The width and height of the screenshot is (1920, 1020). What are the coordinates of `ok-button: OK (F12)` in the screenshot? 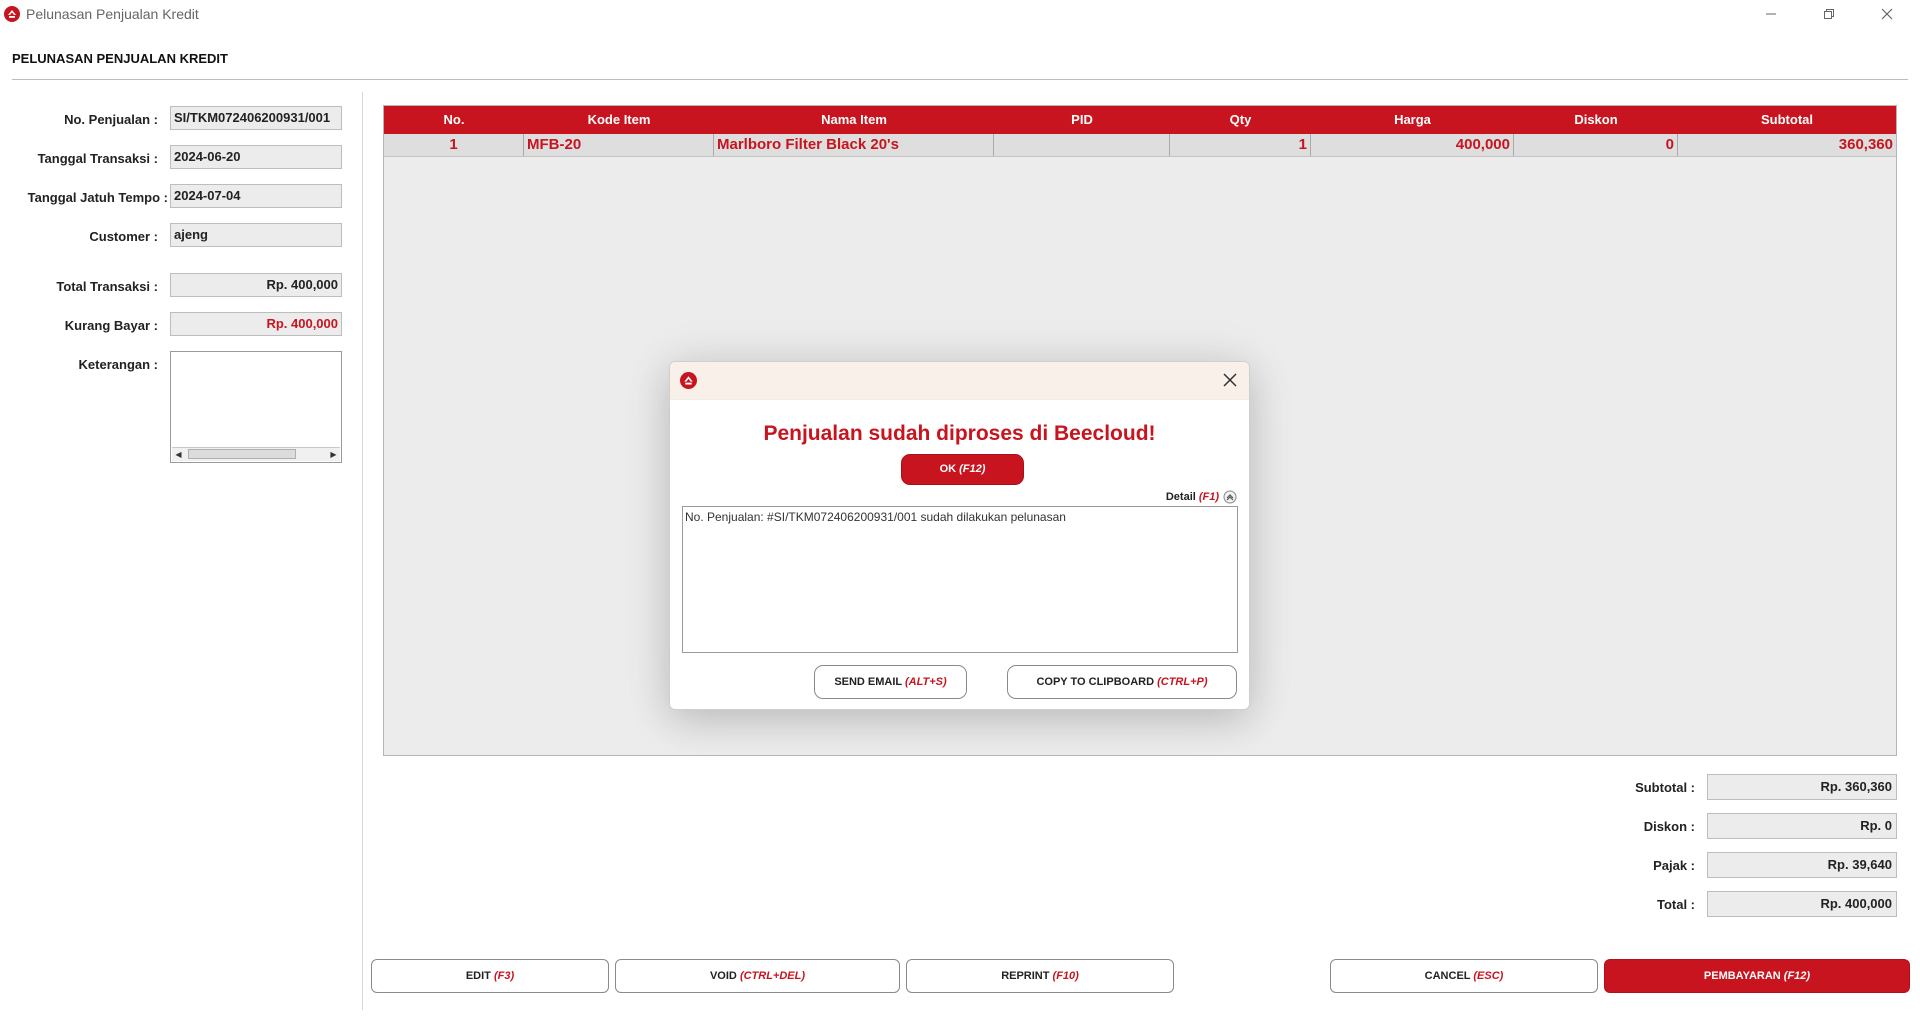 It's located at (962, 469).